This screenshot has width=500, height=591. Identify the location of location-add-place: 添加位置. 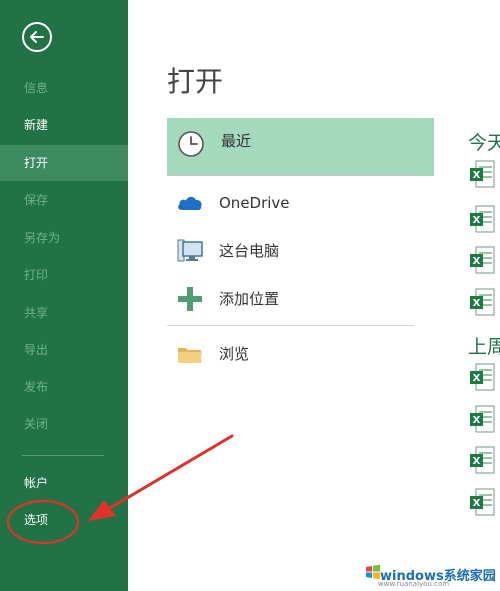
(297, 299).